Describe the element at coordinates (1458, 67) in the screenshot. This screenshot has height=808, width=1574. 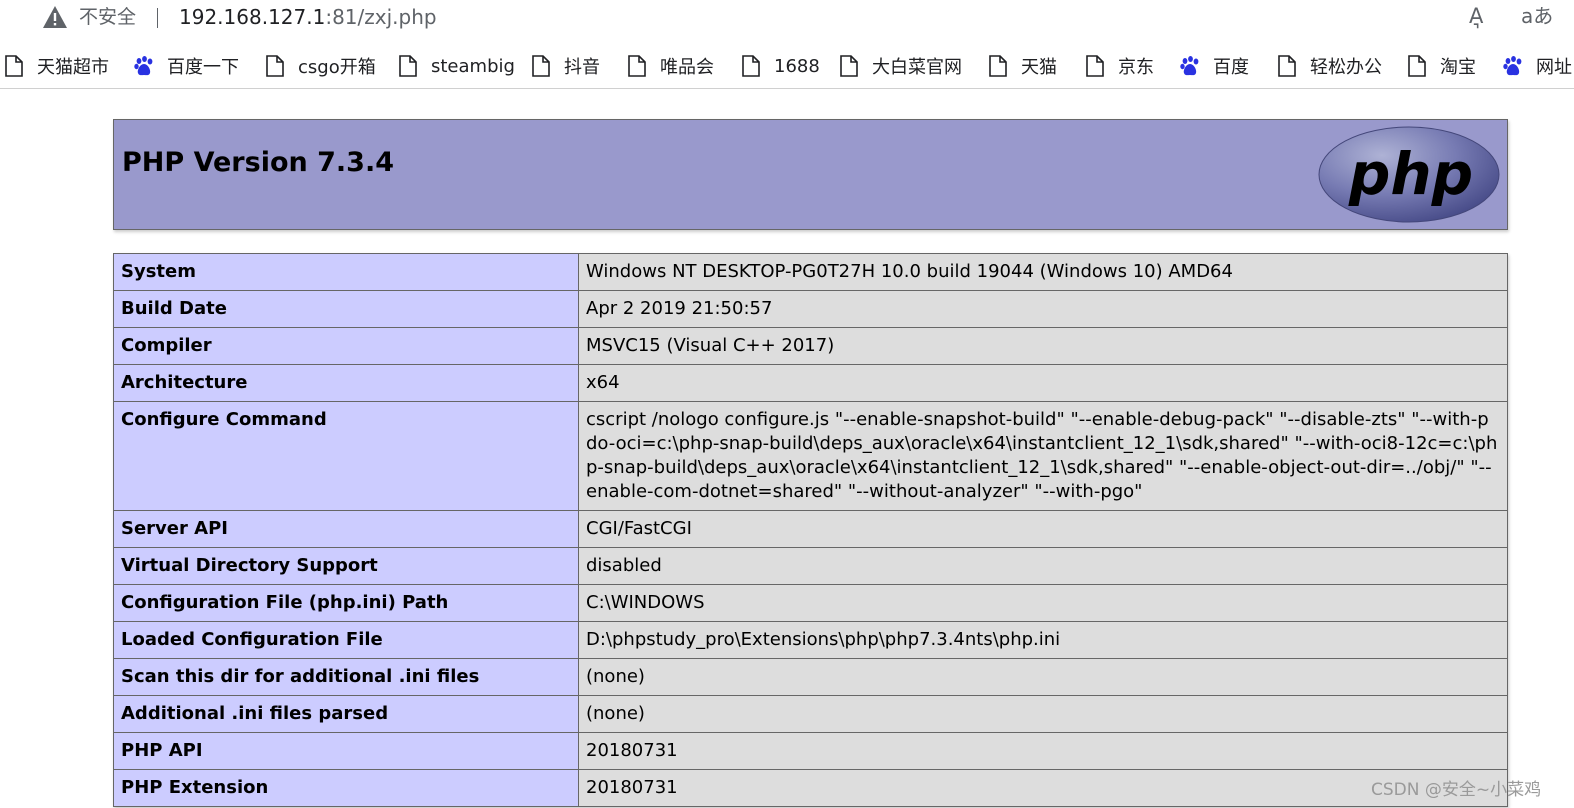
I see `bookmark-label: 淘宝` at that location.